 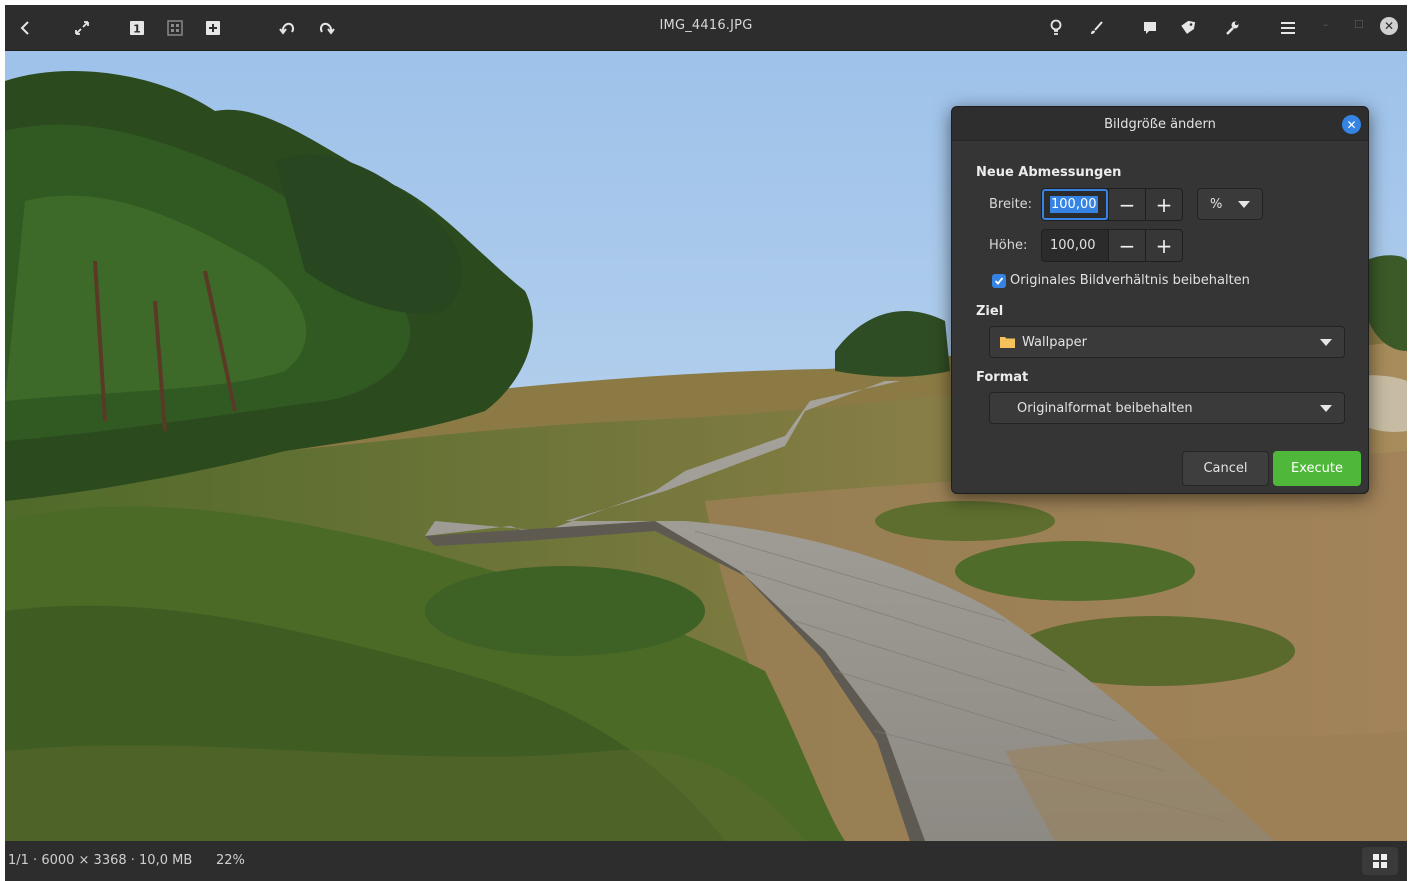 I want to click on header-bar: 1 IMG_4416.JPG – ☐ ✕, so click(x=706, y=28).